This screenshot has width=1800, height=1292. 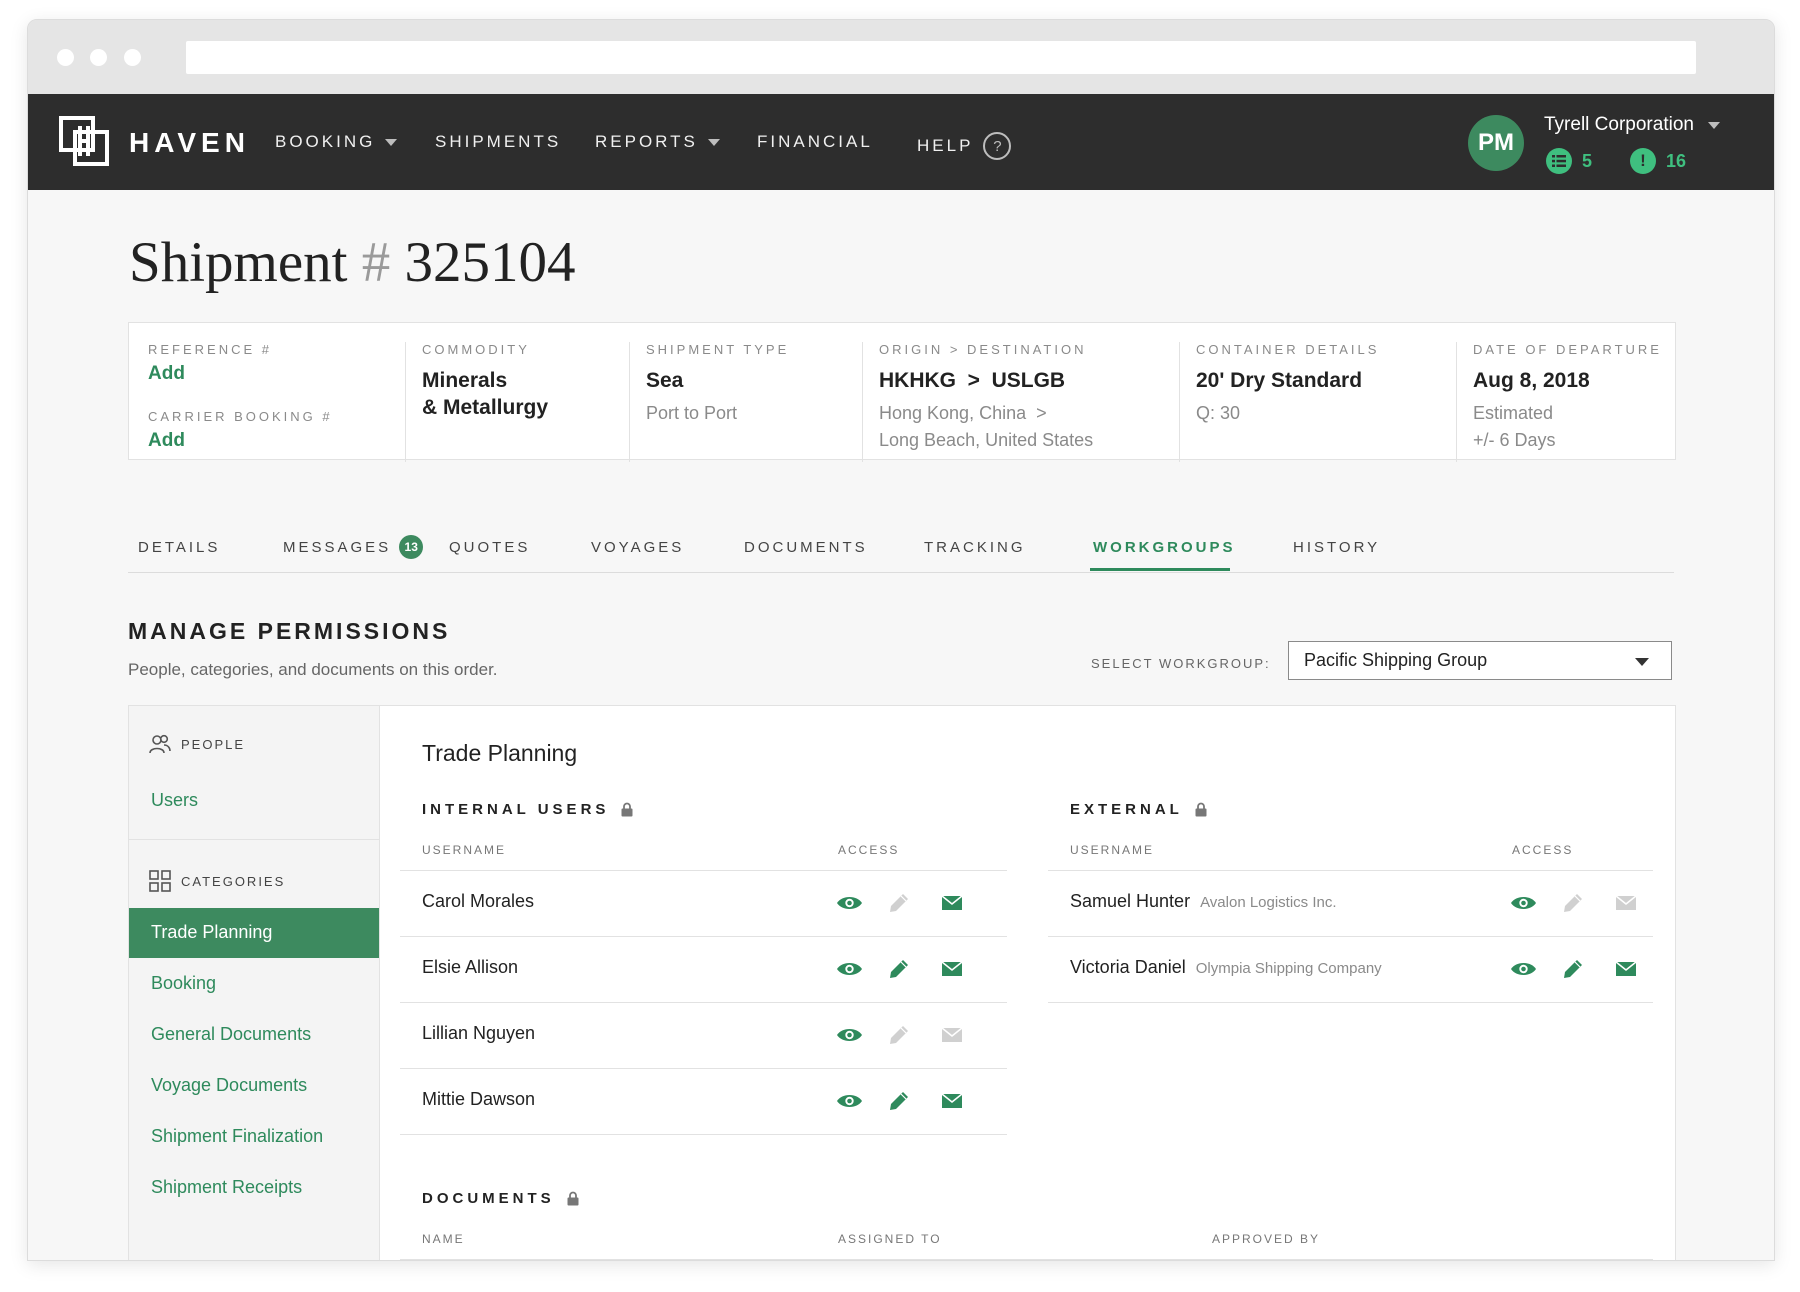 What do you see at coordinates (1218, 413) in the screenshot?
I see `container-quantity: Q: 30` at bounding box center [1218, 413].